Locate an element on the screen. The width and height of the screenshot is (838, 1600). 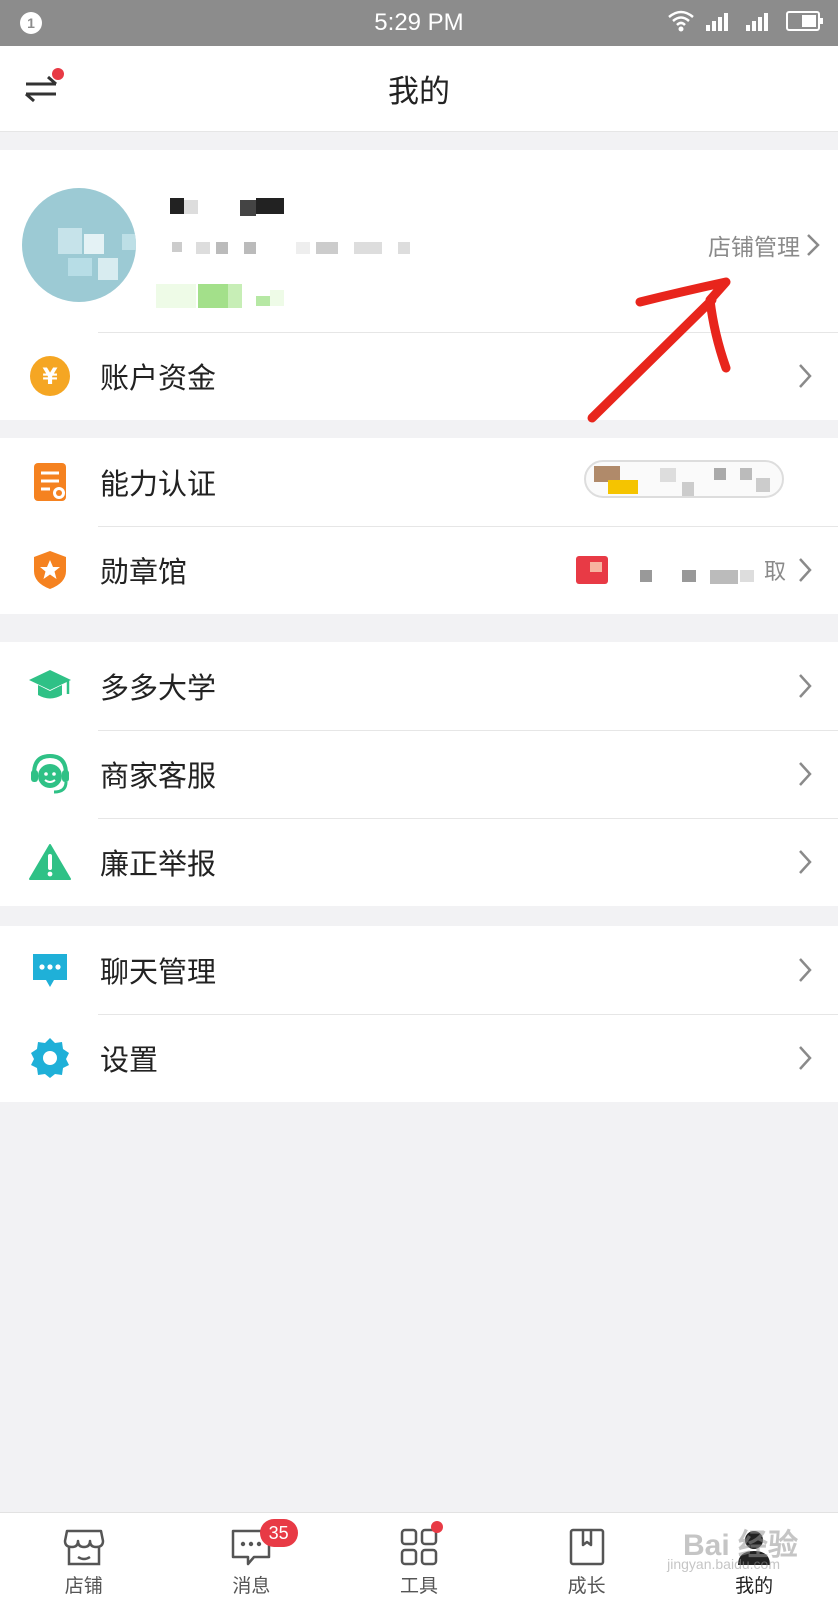
row-label: 设置 is located at coordinates (129, 1060).